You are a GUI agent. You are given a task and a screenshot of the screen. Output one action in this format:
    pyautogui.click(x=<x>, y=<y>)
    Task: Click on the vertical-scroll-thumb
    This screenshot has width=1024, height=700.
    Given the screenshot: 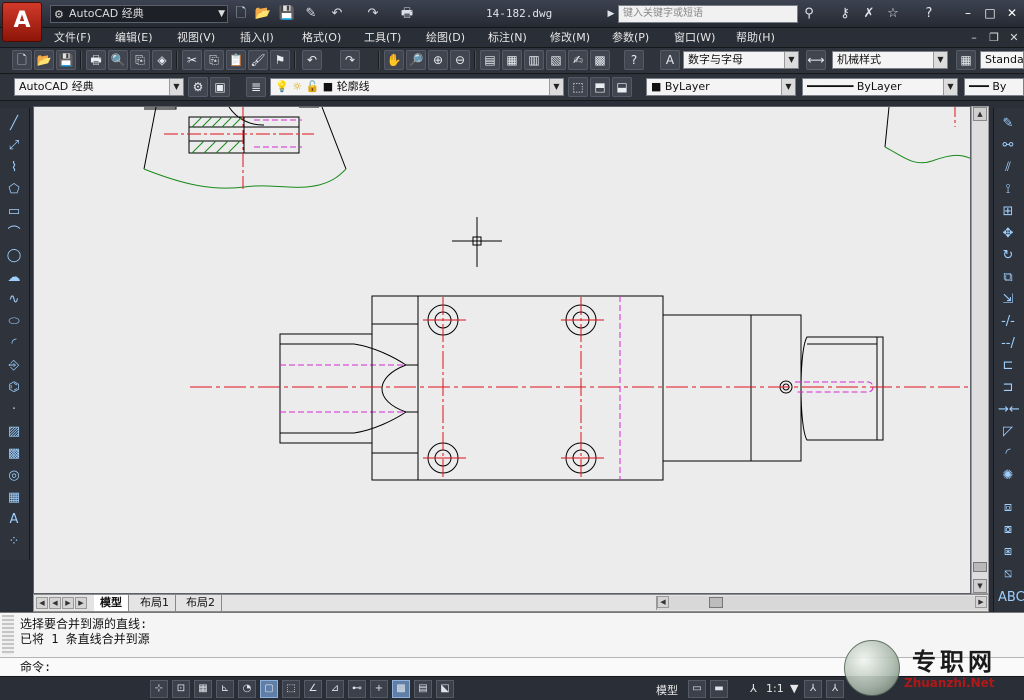 What is the action you would take?
    pyautogui.click(x=980, y=567)
    